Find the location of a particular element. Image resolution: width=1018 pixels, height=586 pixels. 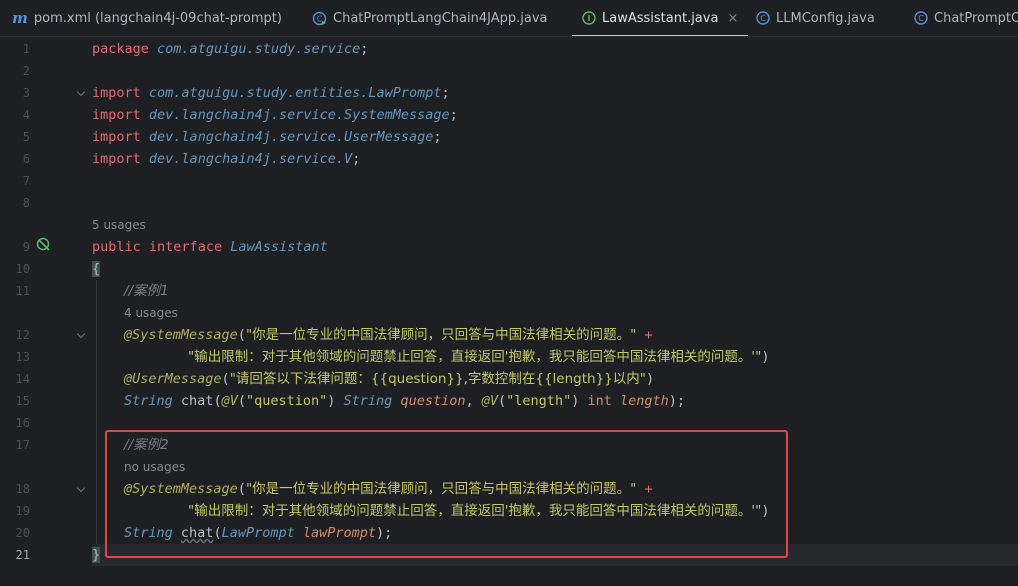

import-path: dev.langchain4j.service.SystemMessage is located at coordinates (299, 115).